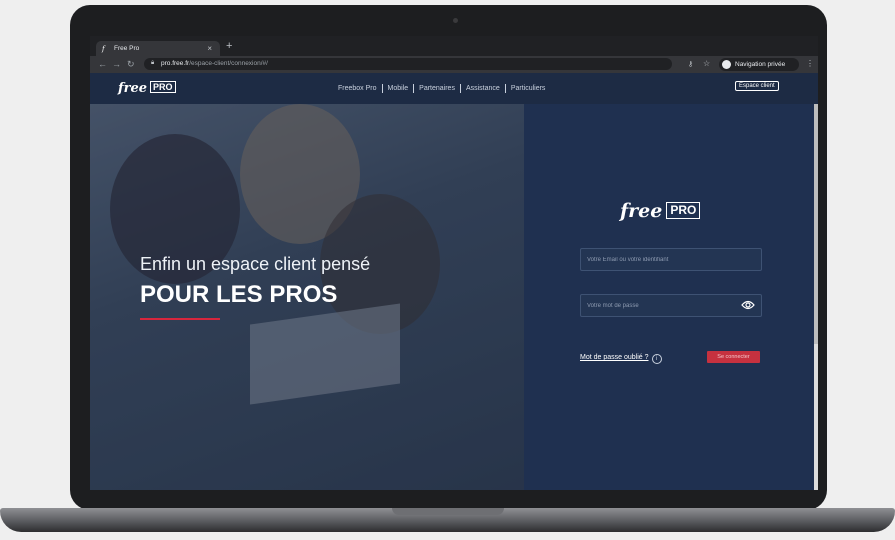 This screenshot has height=540, width=895. I want to click on url-path: /espace-client/connexion/#/, so click(228, 63).